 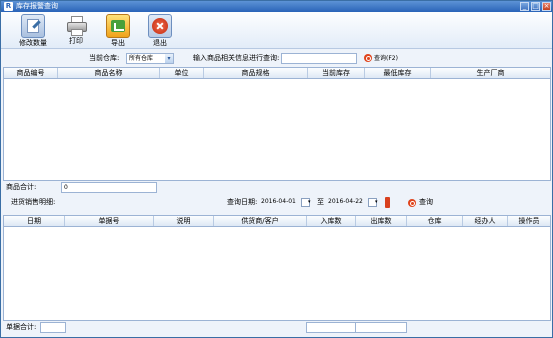 What do you see at coordinates (21, 187) in the screenshot?
I see `product-total-label: 商品合计:` at bounding box center [21, 187].